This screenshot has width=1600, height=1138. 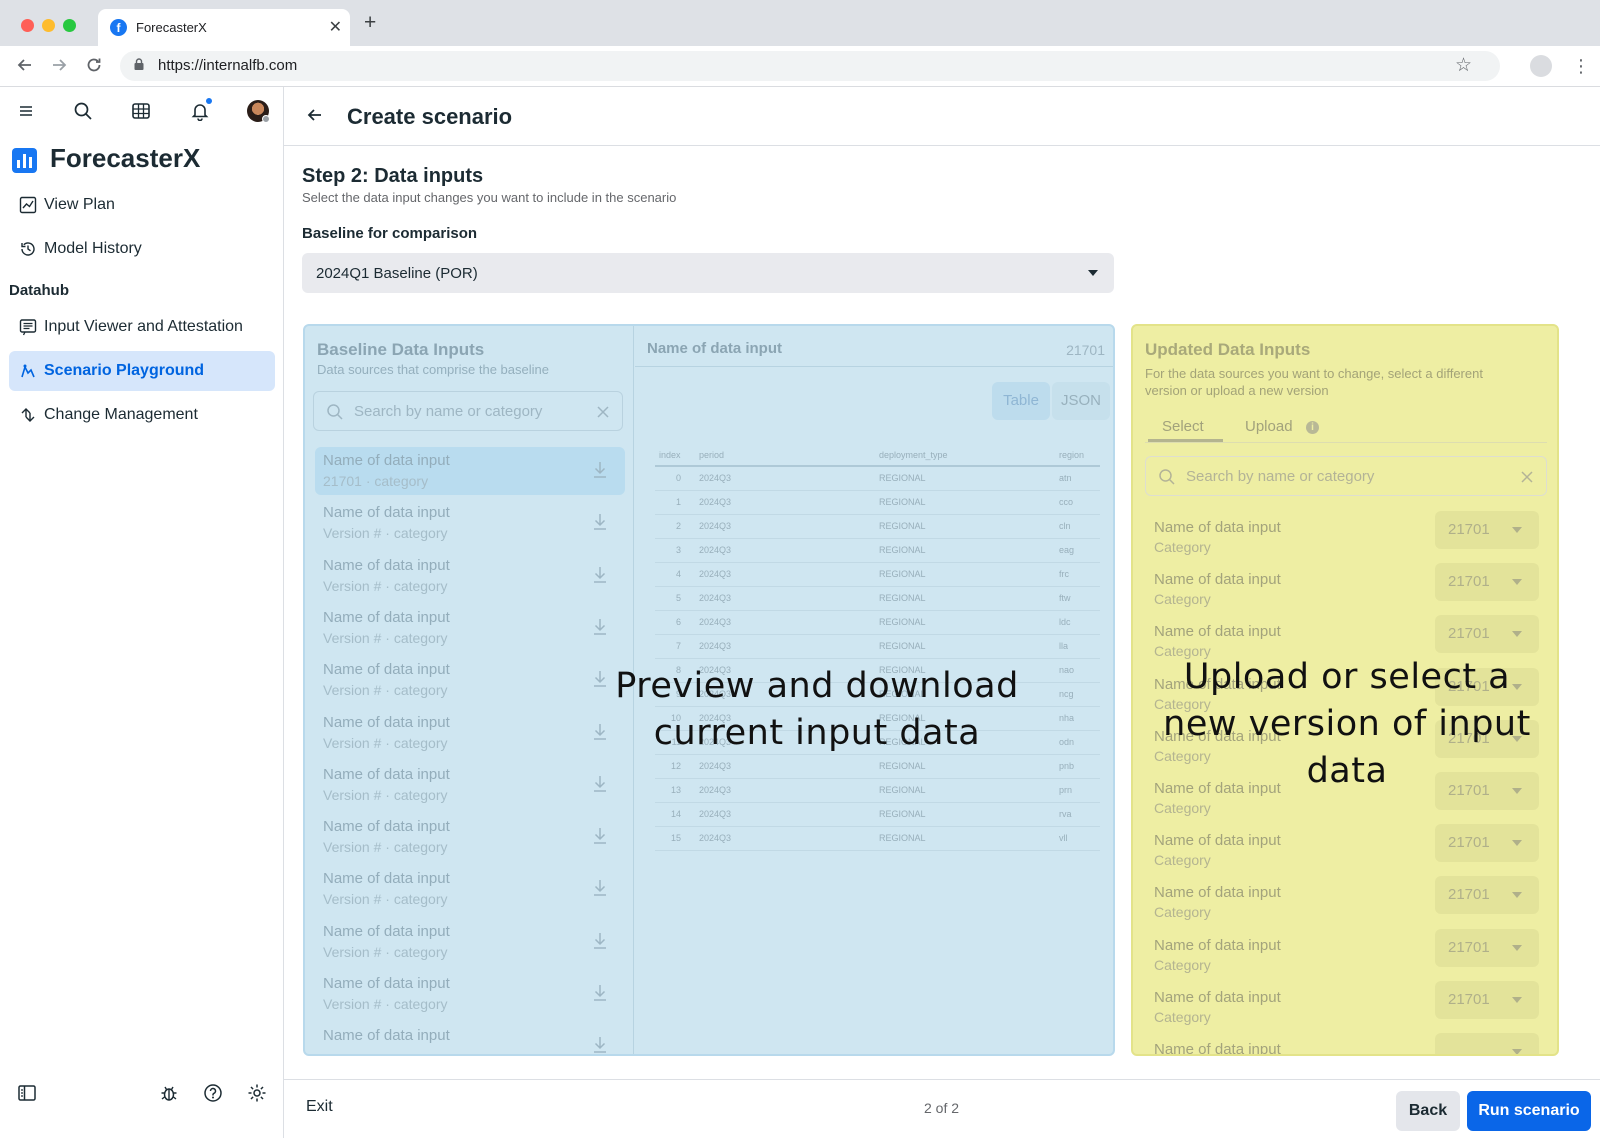 I want to click on table-cell: atn, so click(x=1077, y=478).